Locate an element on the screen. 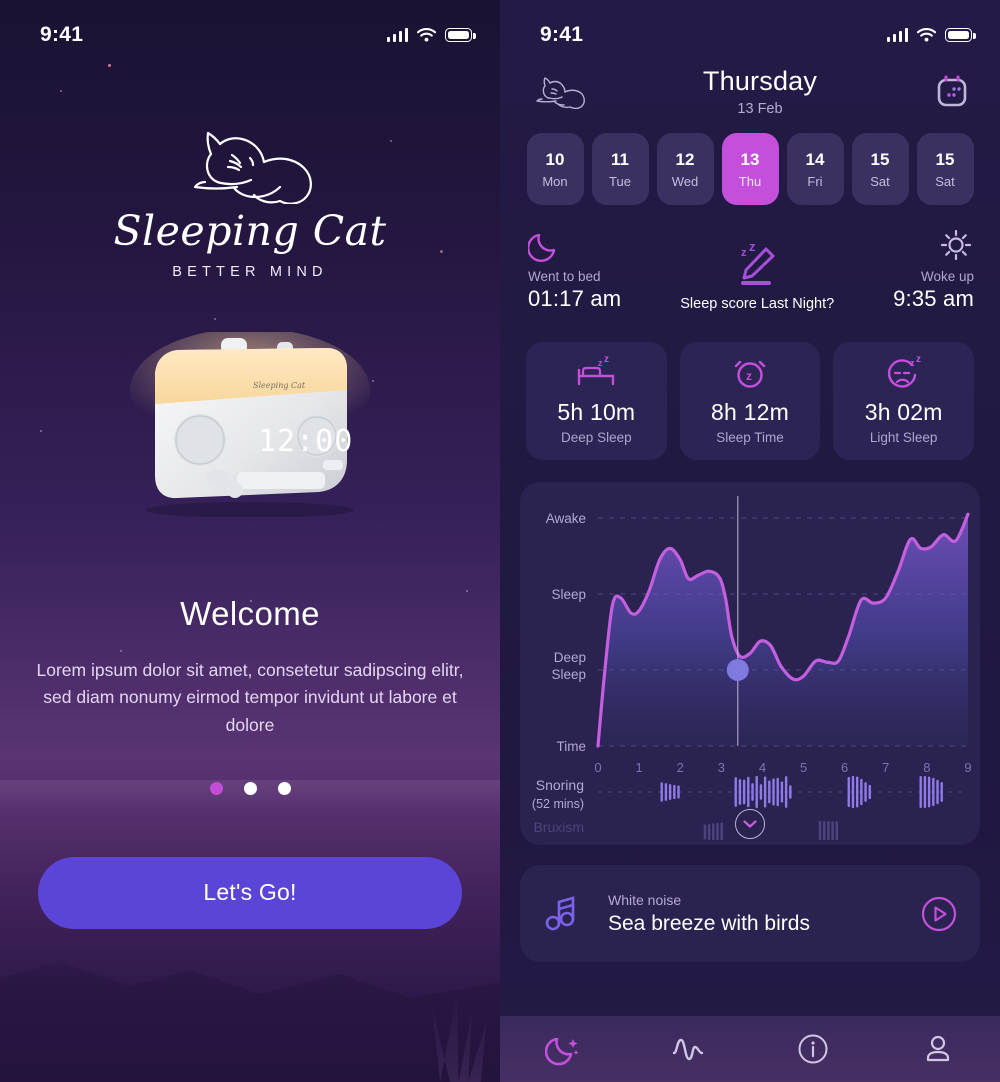  alarm-clock-z-icon: z is located at coordinates (750, 374).